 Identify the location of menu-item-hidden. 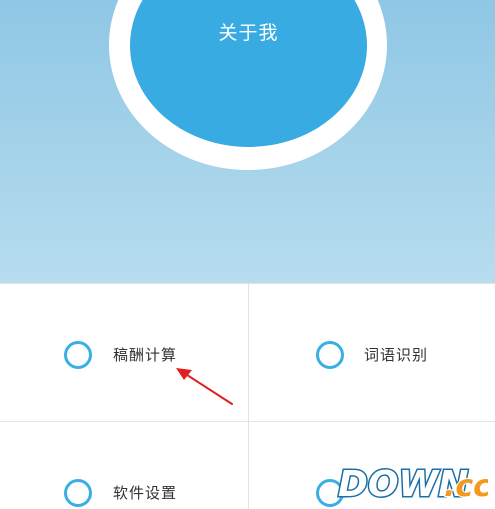
(372, 465).